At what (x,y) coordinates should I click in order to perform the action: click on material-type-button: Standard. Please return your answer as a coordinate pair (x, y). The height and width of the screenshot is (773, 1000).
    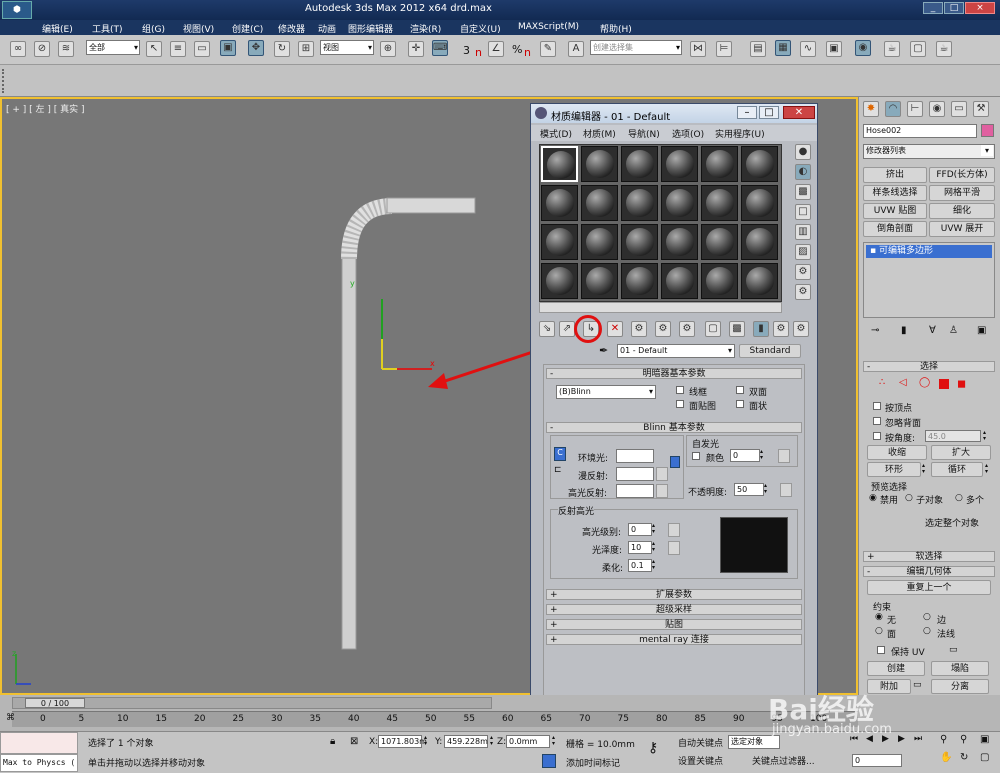
    Looking at the image, I should click on (770, 351).